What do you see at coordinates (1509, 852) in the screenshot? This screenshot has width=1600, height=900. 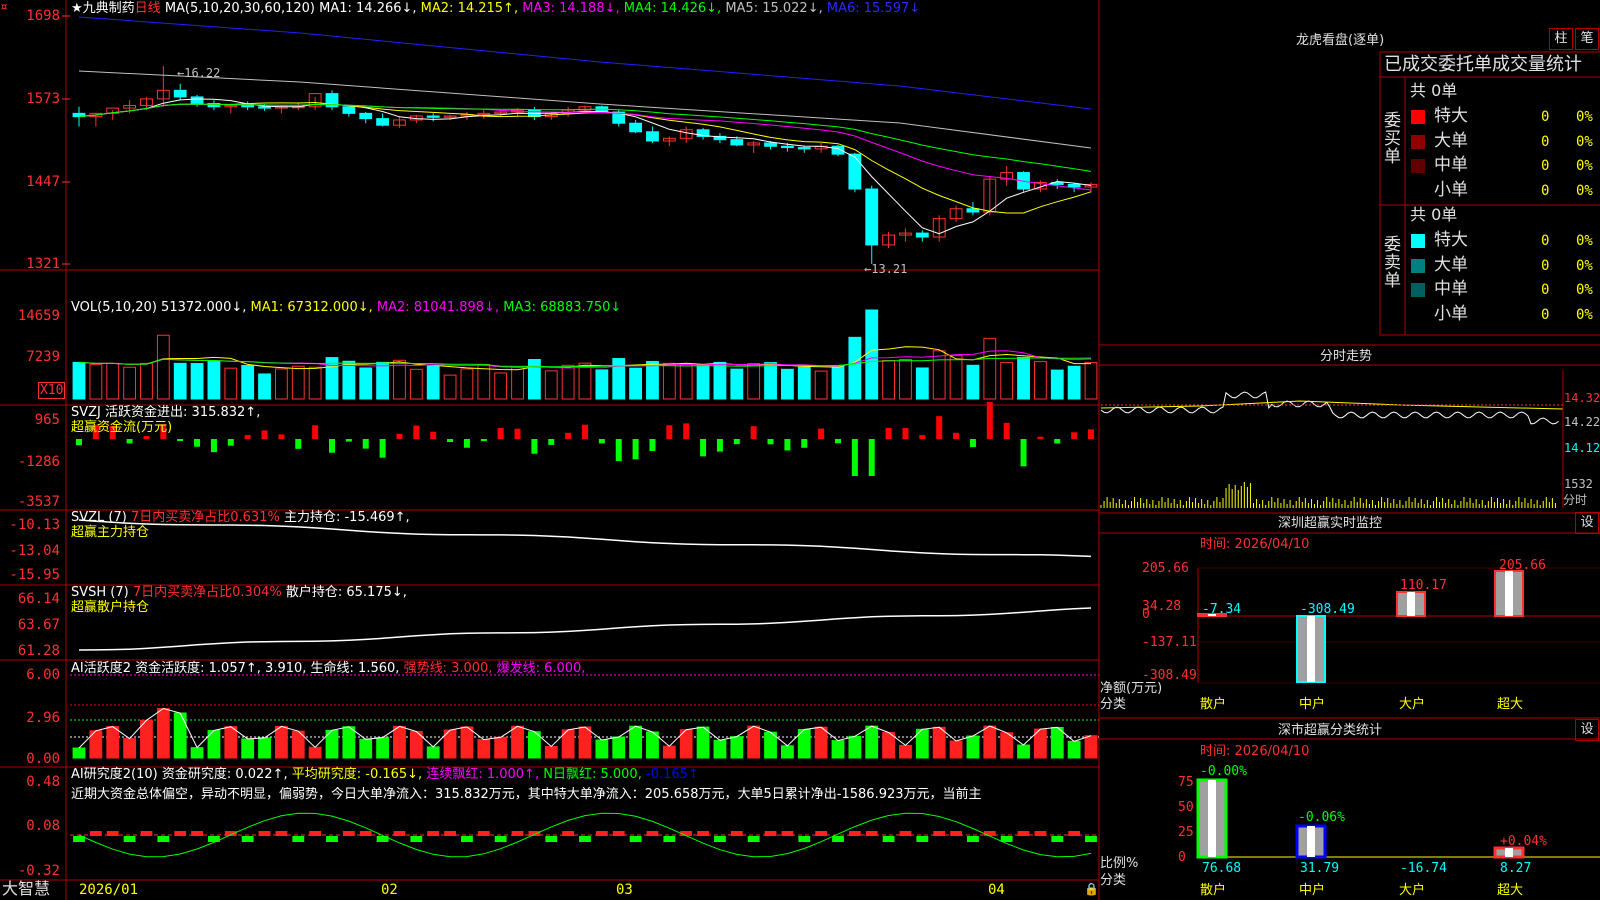 I see `classify-bar-highlight` at bounding box center [1509, 852].